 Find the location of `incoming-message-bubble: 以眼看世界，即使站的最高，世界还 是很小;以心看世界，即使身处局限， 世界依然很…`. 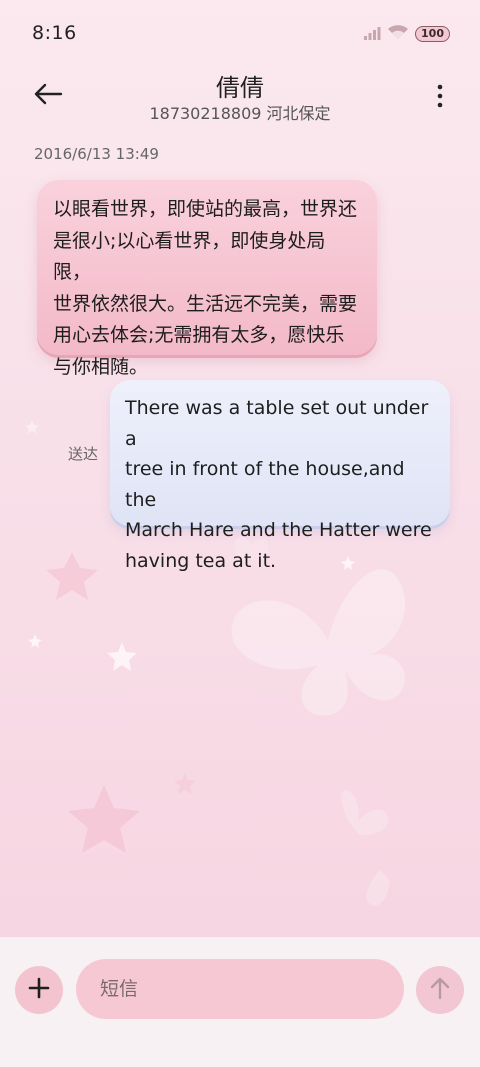

incoming-message-bubble: 以眼看世界，即使站的最高，世界还 是很小;以心看世界，即使身处局限， 世界依然很… is located at coordinates (207, 279).